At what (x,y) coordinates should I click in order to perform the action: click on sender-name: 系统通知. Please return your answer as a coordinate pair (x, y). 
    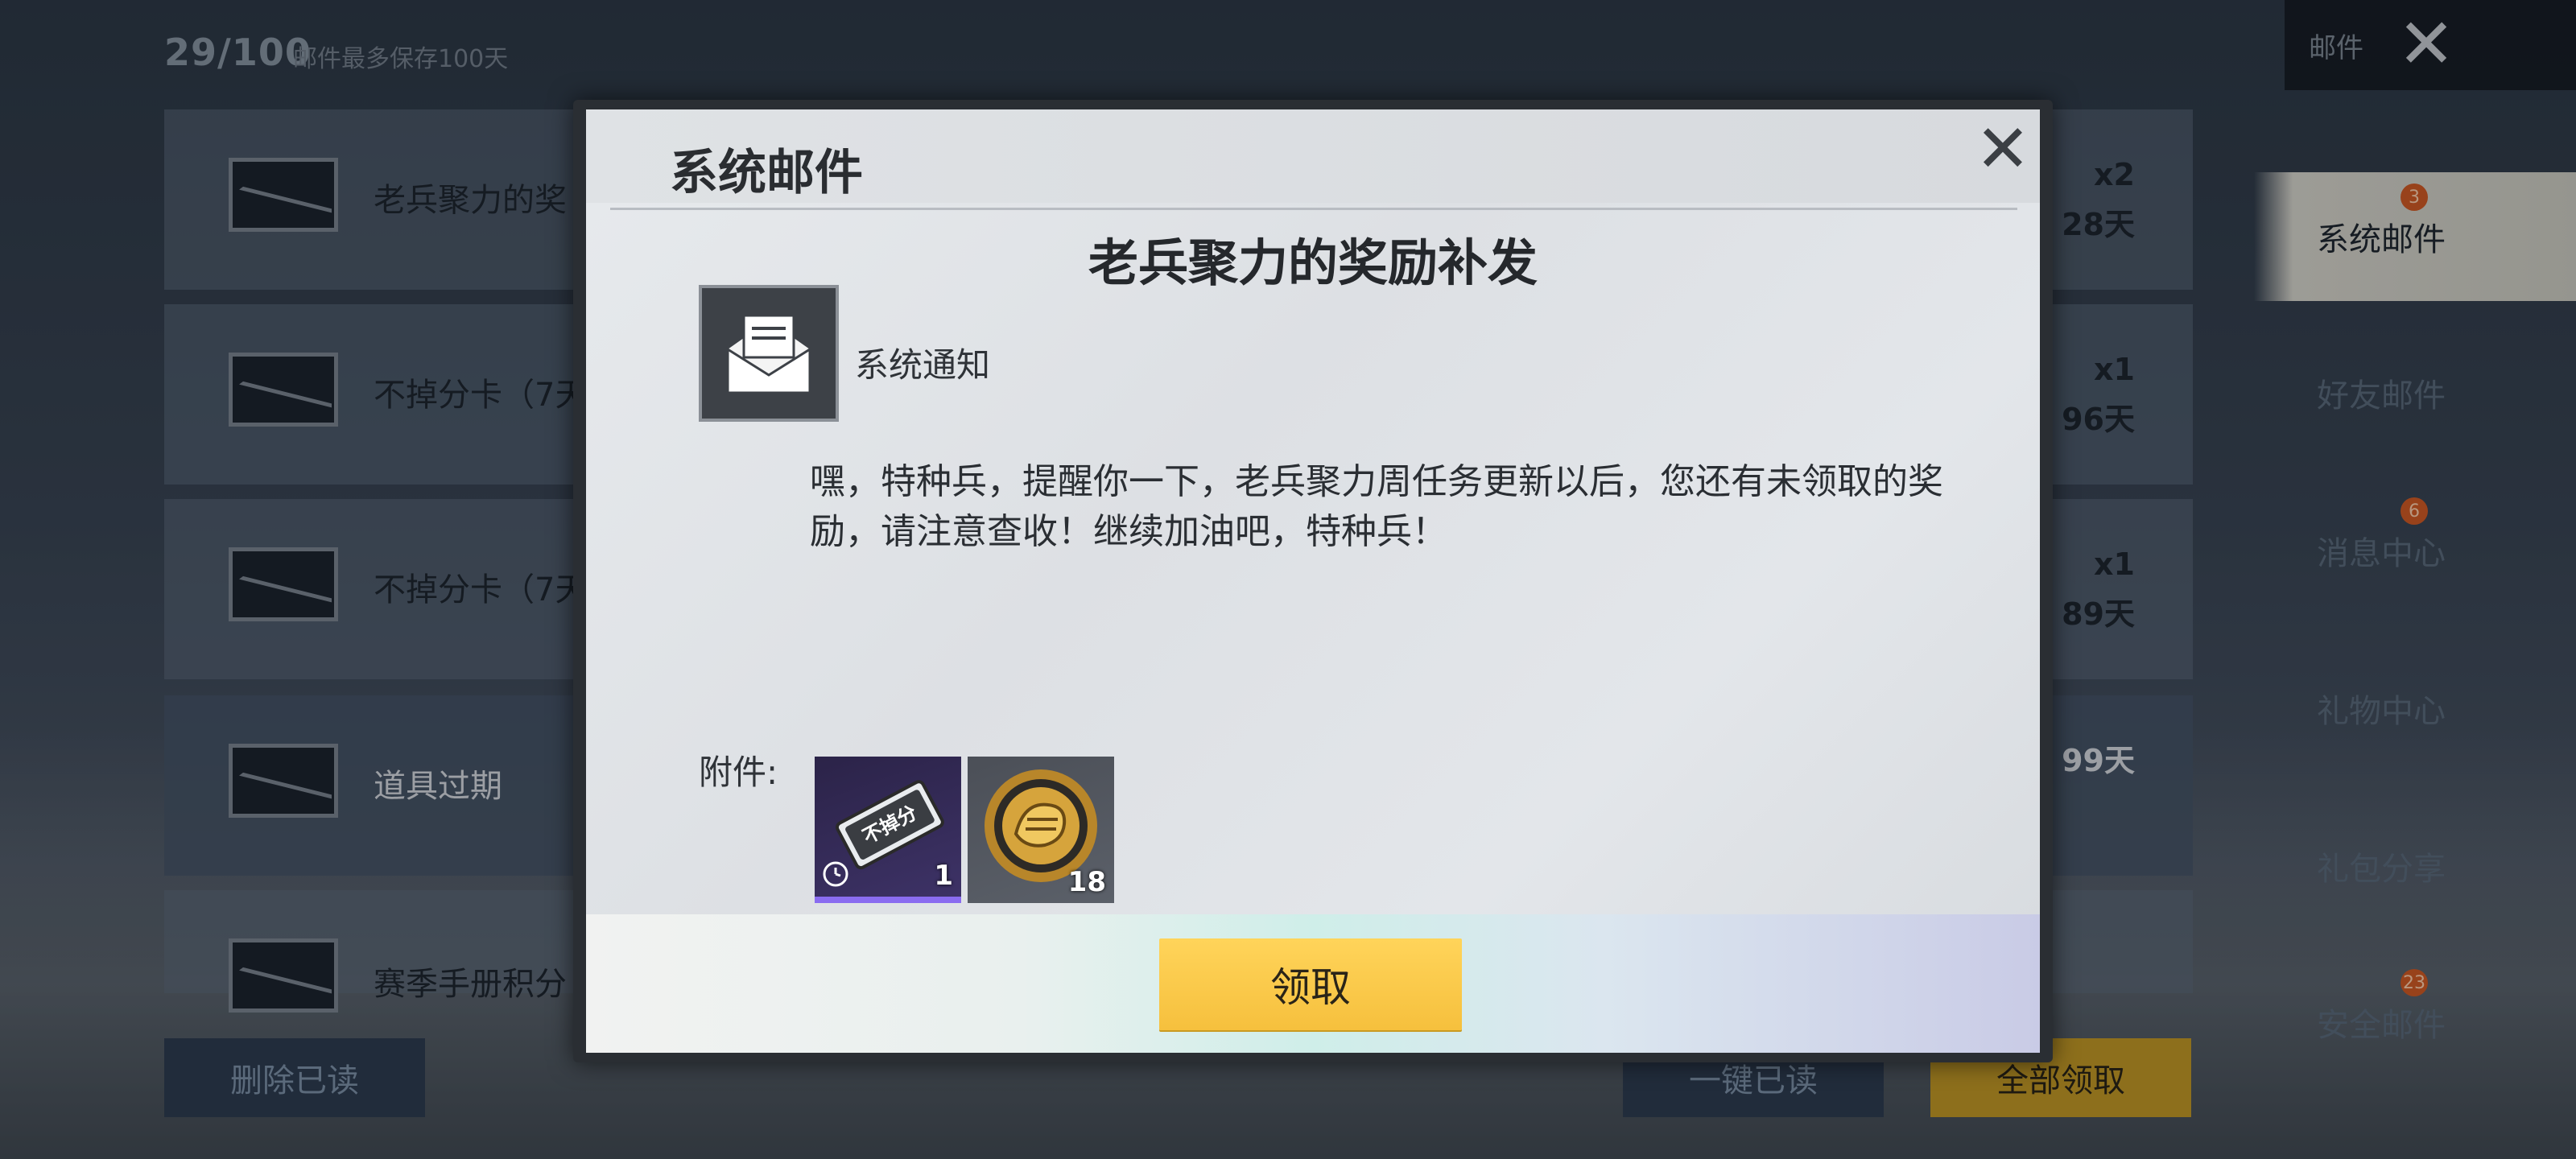
    Looking at the image, I should click on (923, 365).